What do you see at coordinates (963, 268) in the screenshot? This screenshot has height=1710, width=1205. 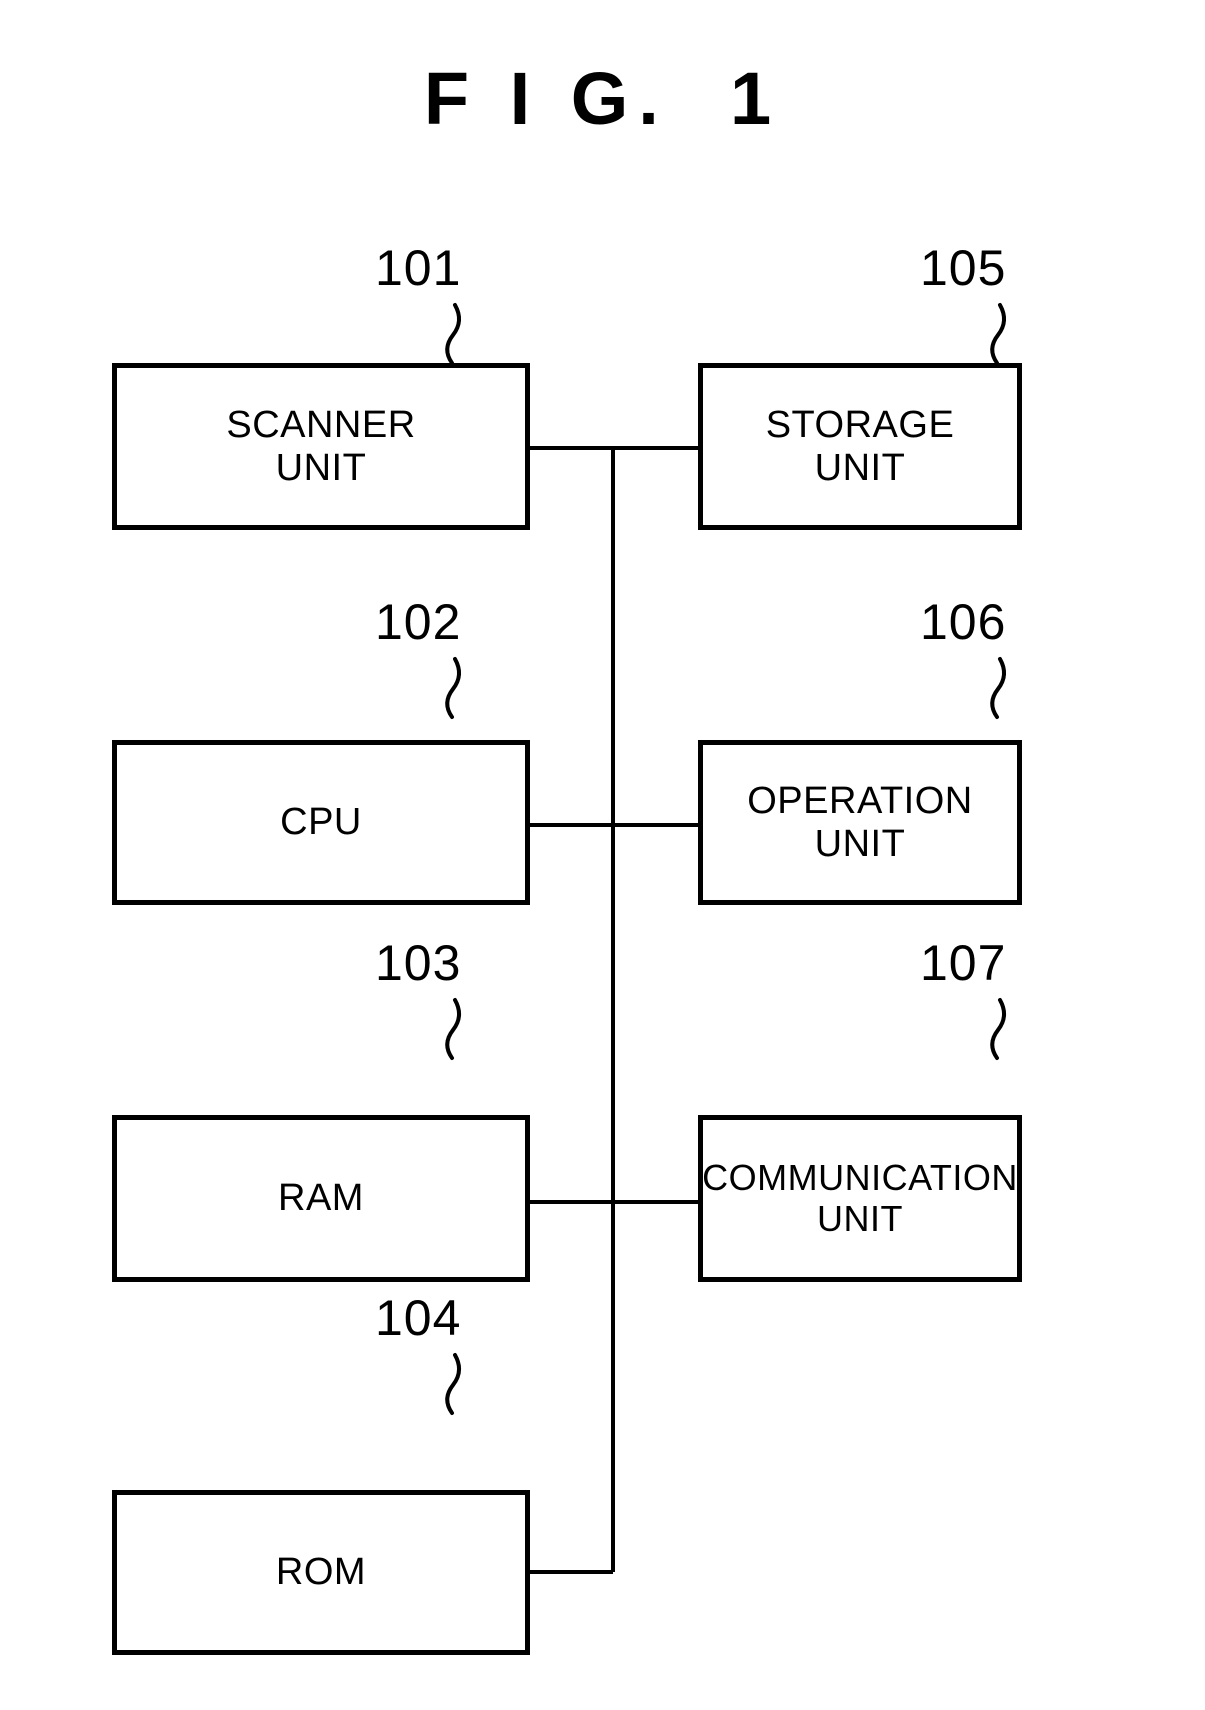 I see `ref-numeral-105: 105` at bounding box center [963, 268].